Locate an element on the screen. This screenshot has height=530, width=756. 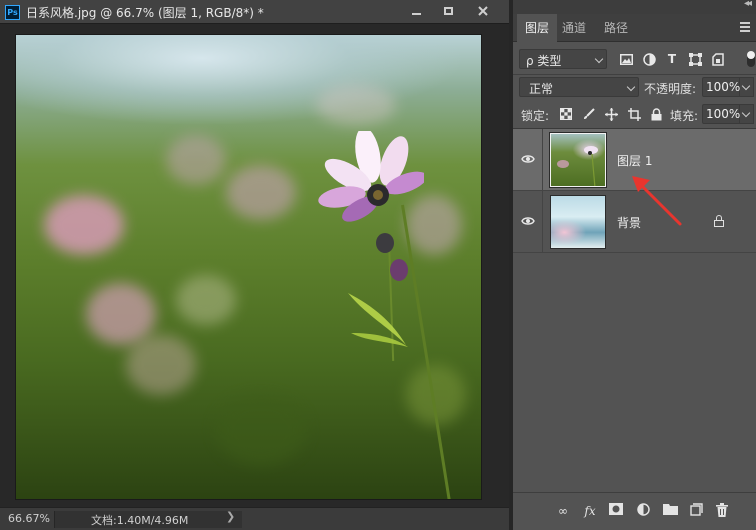
document-info: 文档:1.40M/4.96M is located at coordinates (148, 519).